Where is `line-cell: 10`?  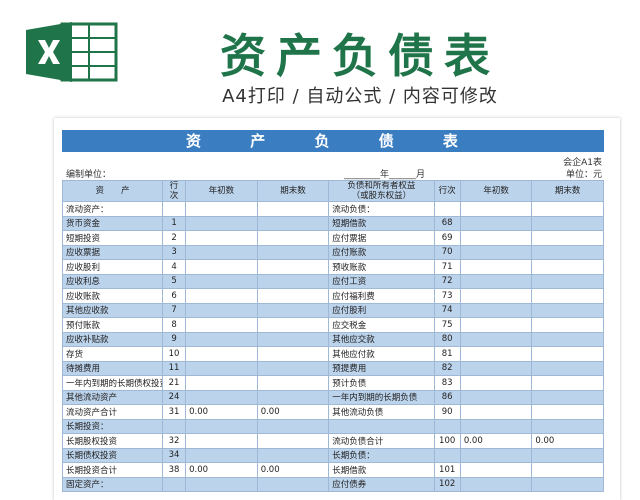
line-cell: 10 is located at coordinates (174, 354).